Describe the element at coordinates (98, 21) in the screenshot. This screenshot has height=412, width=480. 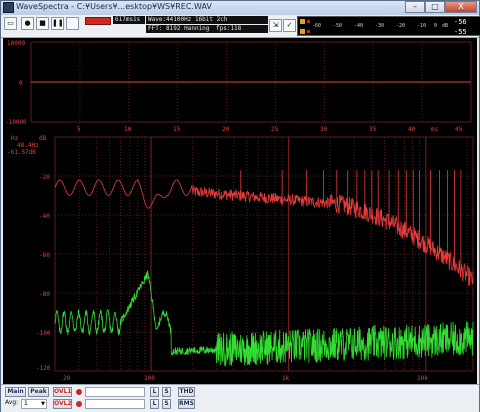
I see `record-level-bar` at that location.